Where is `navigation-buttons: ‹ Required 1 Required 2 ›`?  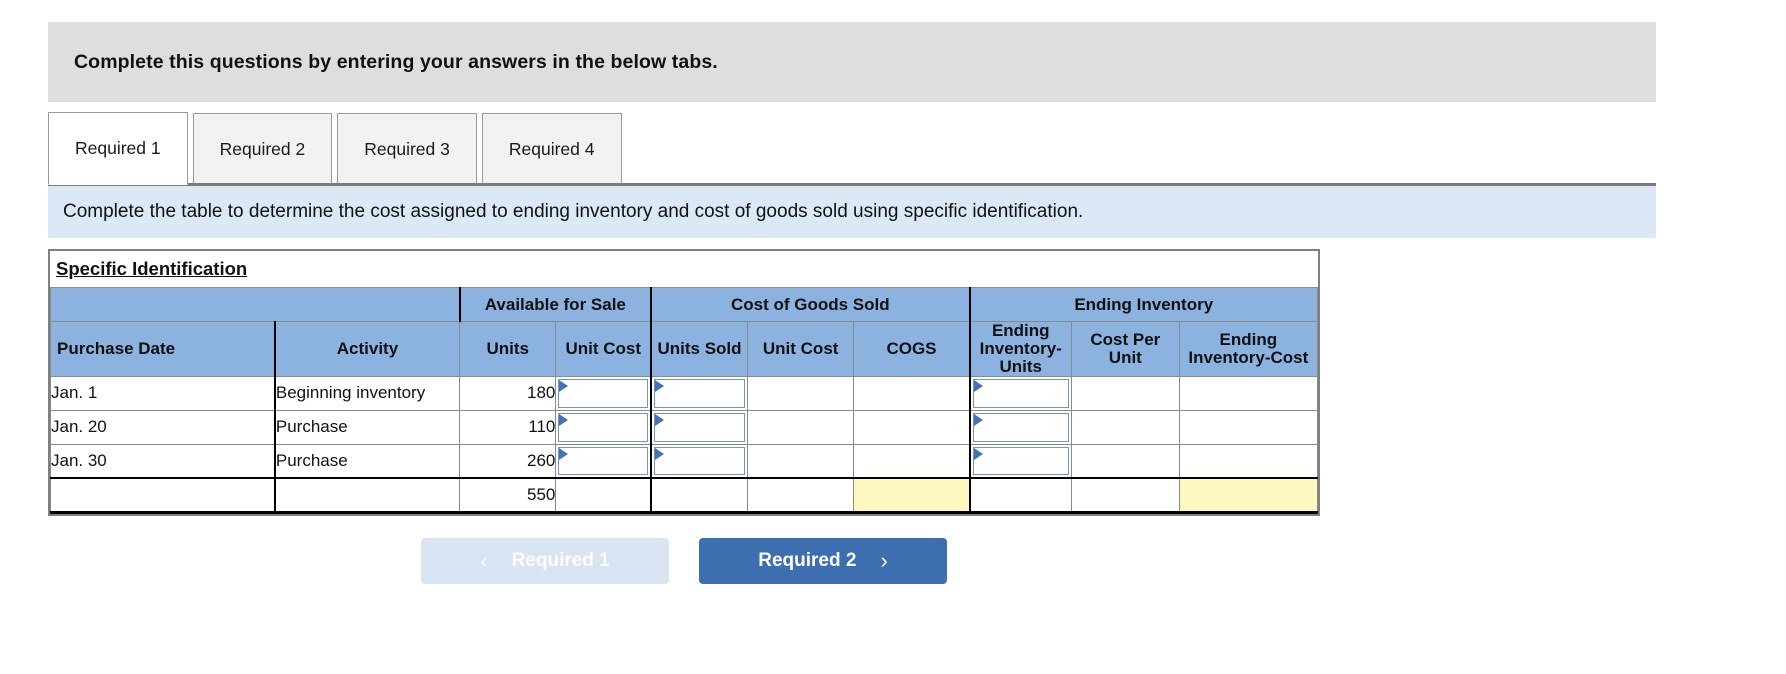
navigation-buttons: ‹ Required 1 Required 2 › is located at coordinates (684, 561).